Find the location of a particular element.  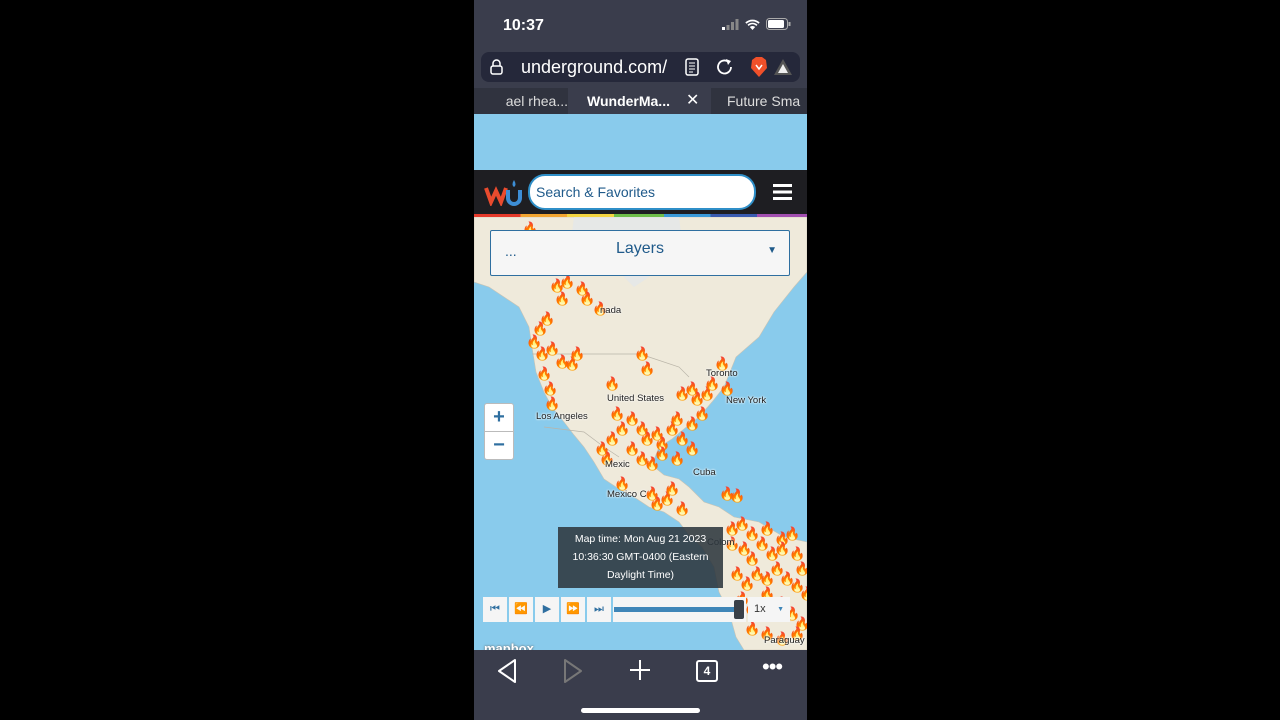

mapbox-attribution: mapbox is located at coordinates (509, 645).